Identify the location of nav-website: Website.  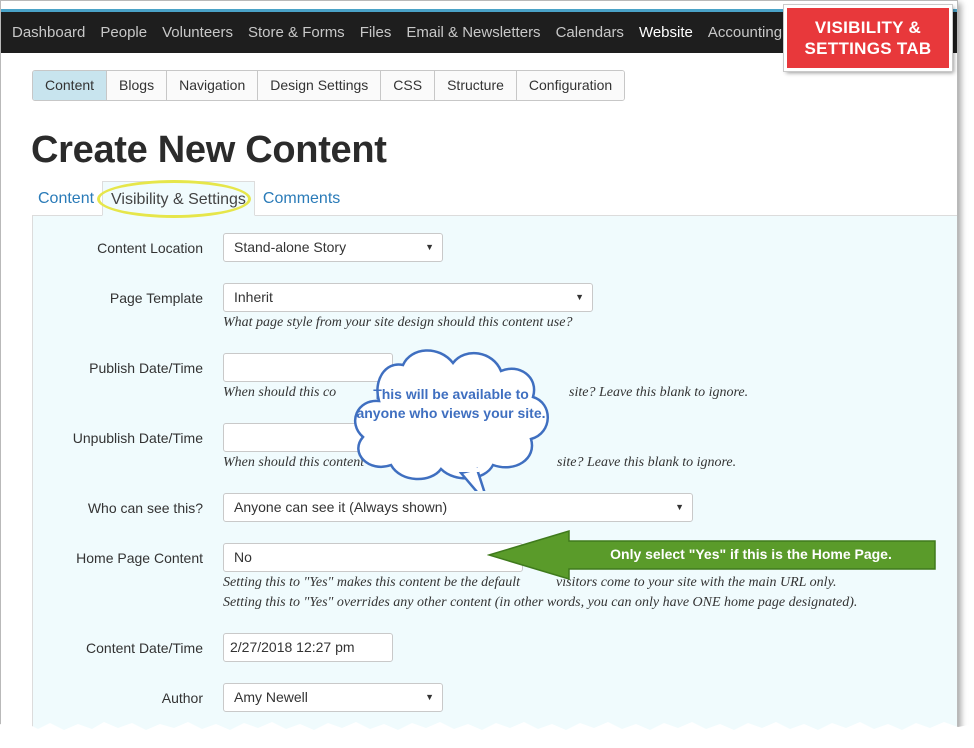
(665, 32).